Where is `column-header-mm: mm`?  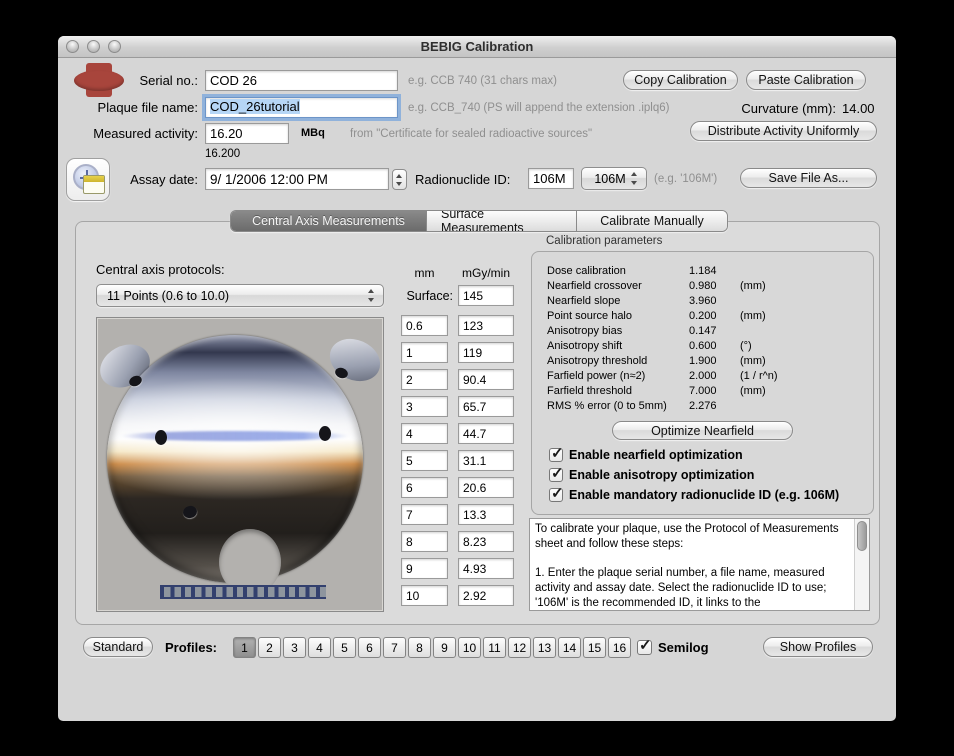 column-header-mm: mm is located at coordinates (424, 273).